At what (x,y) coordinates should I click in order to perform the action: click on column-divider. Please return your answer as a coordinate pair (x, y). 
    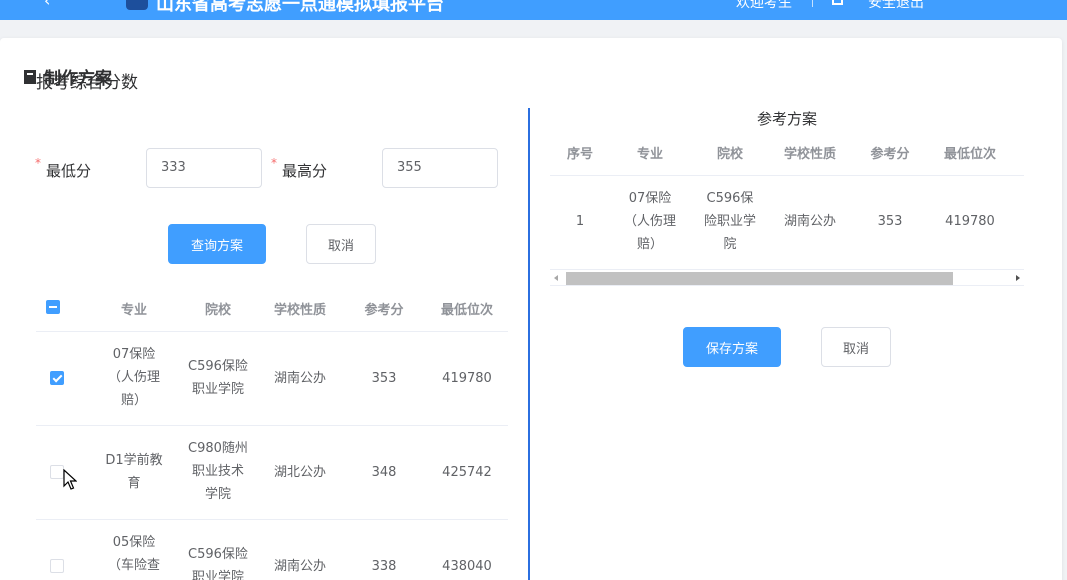
    Looking at the image, I should click on (529, 344).